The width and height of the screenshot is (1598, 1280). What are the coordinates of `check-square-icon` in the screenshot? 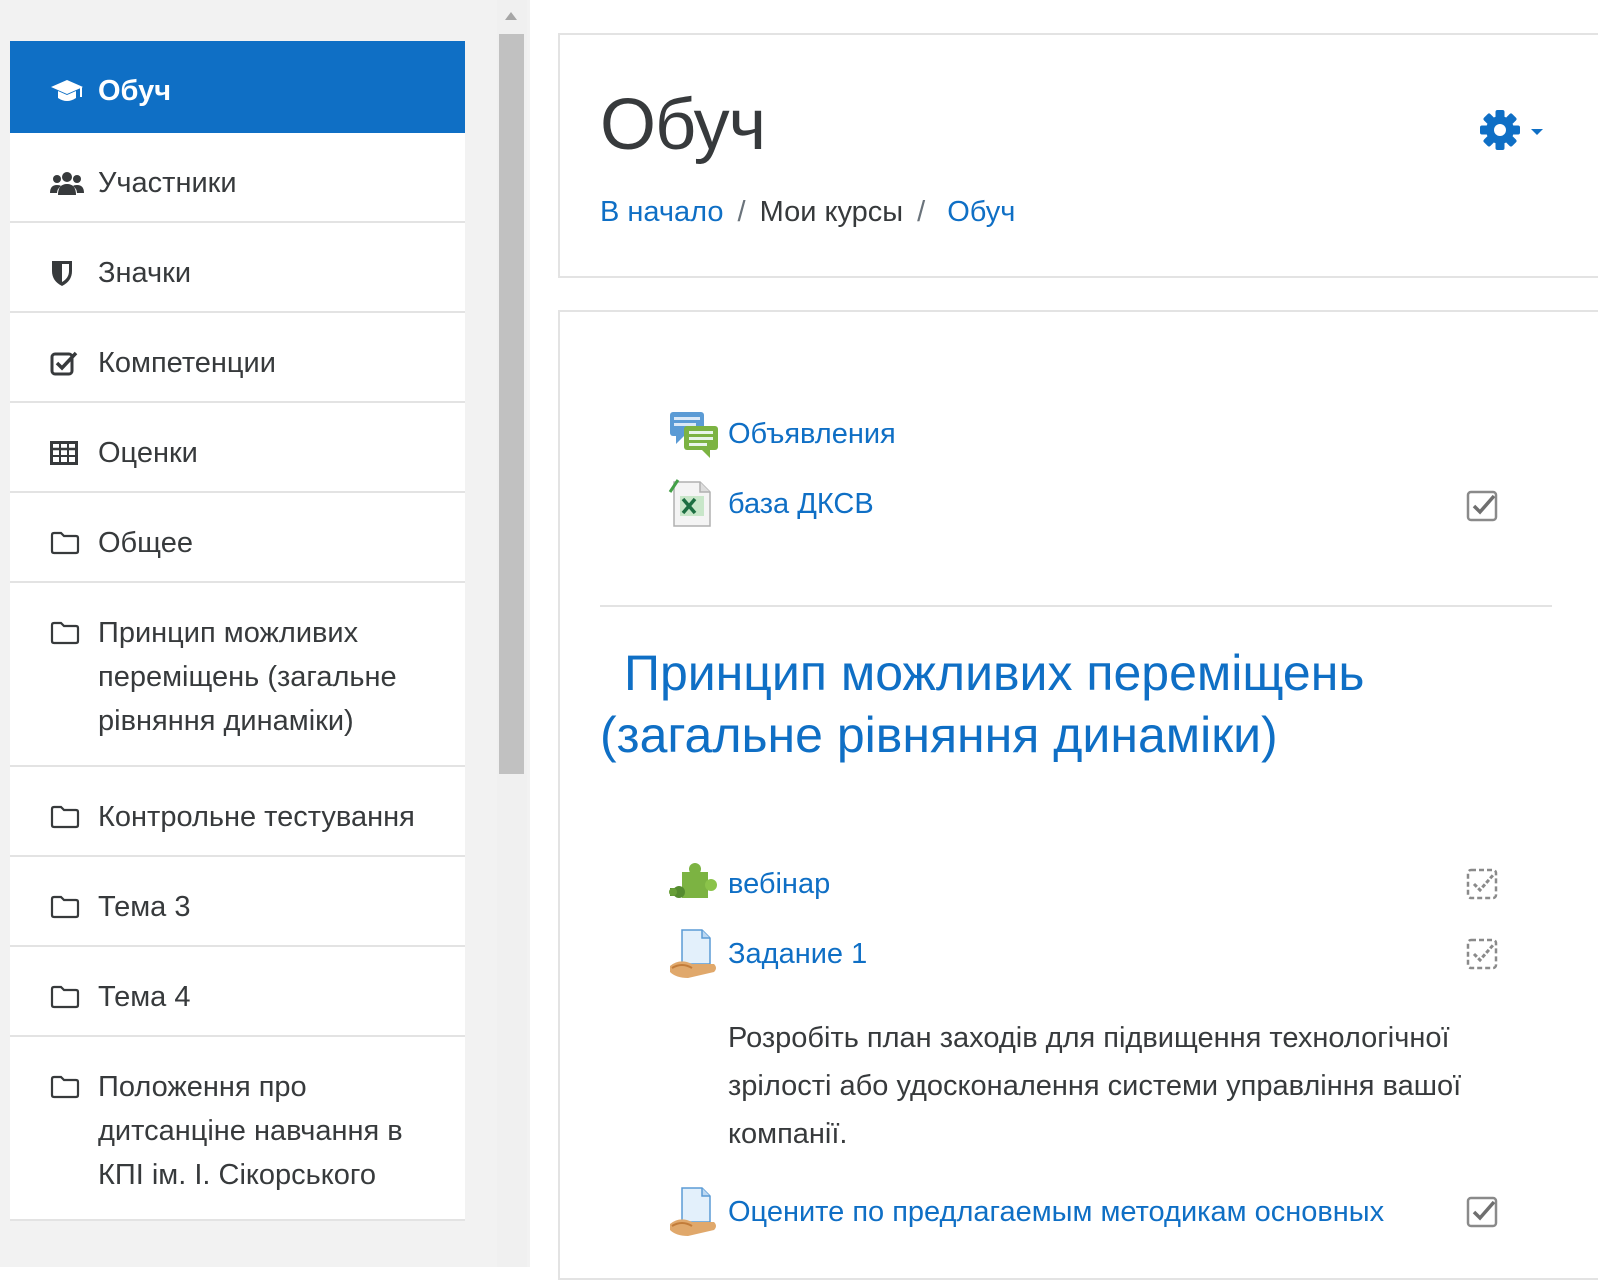 It's located at (67, 363).